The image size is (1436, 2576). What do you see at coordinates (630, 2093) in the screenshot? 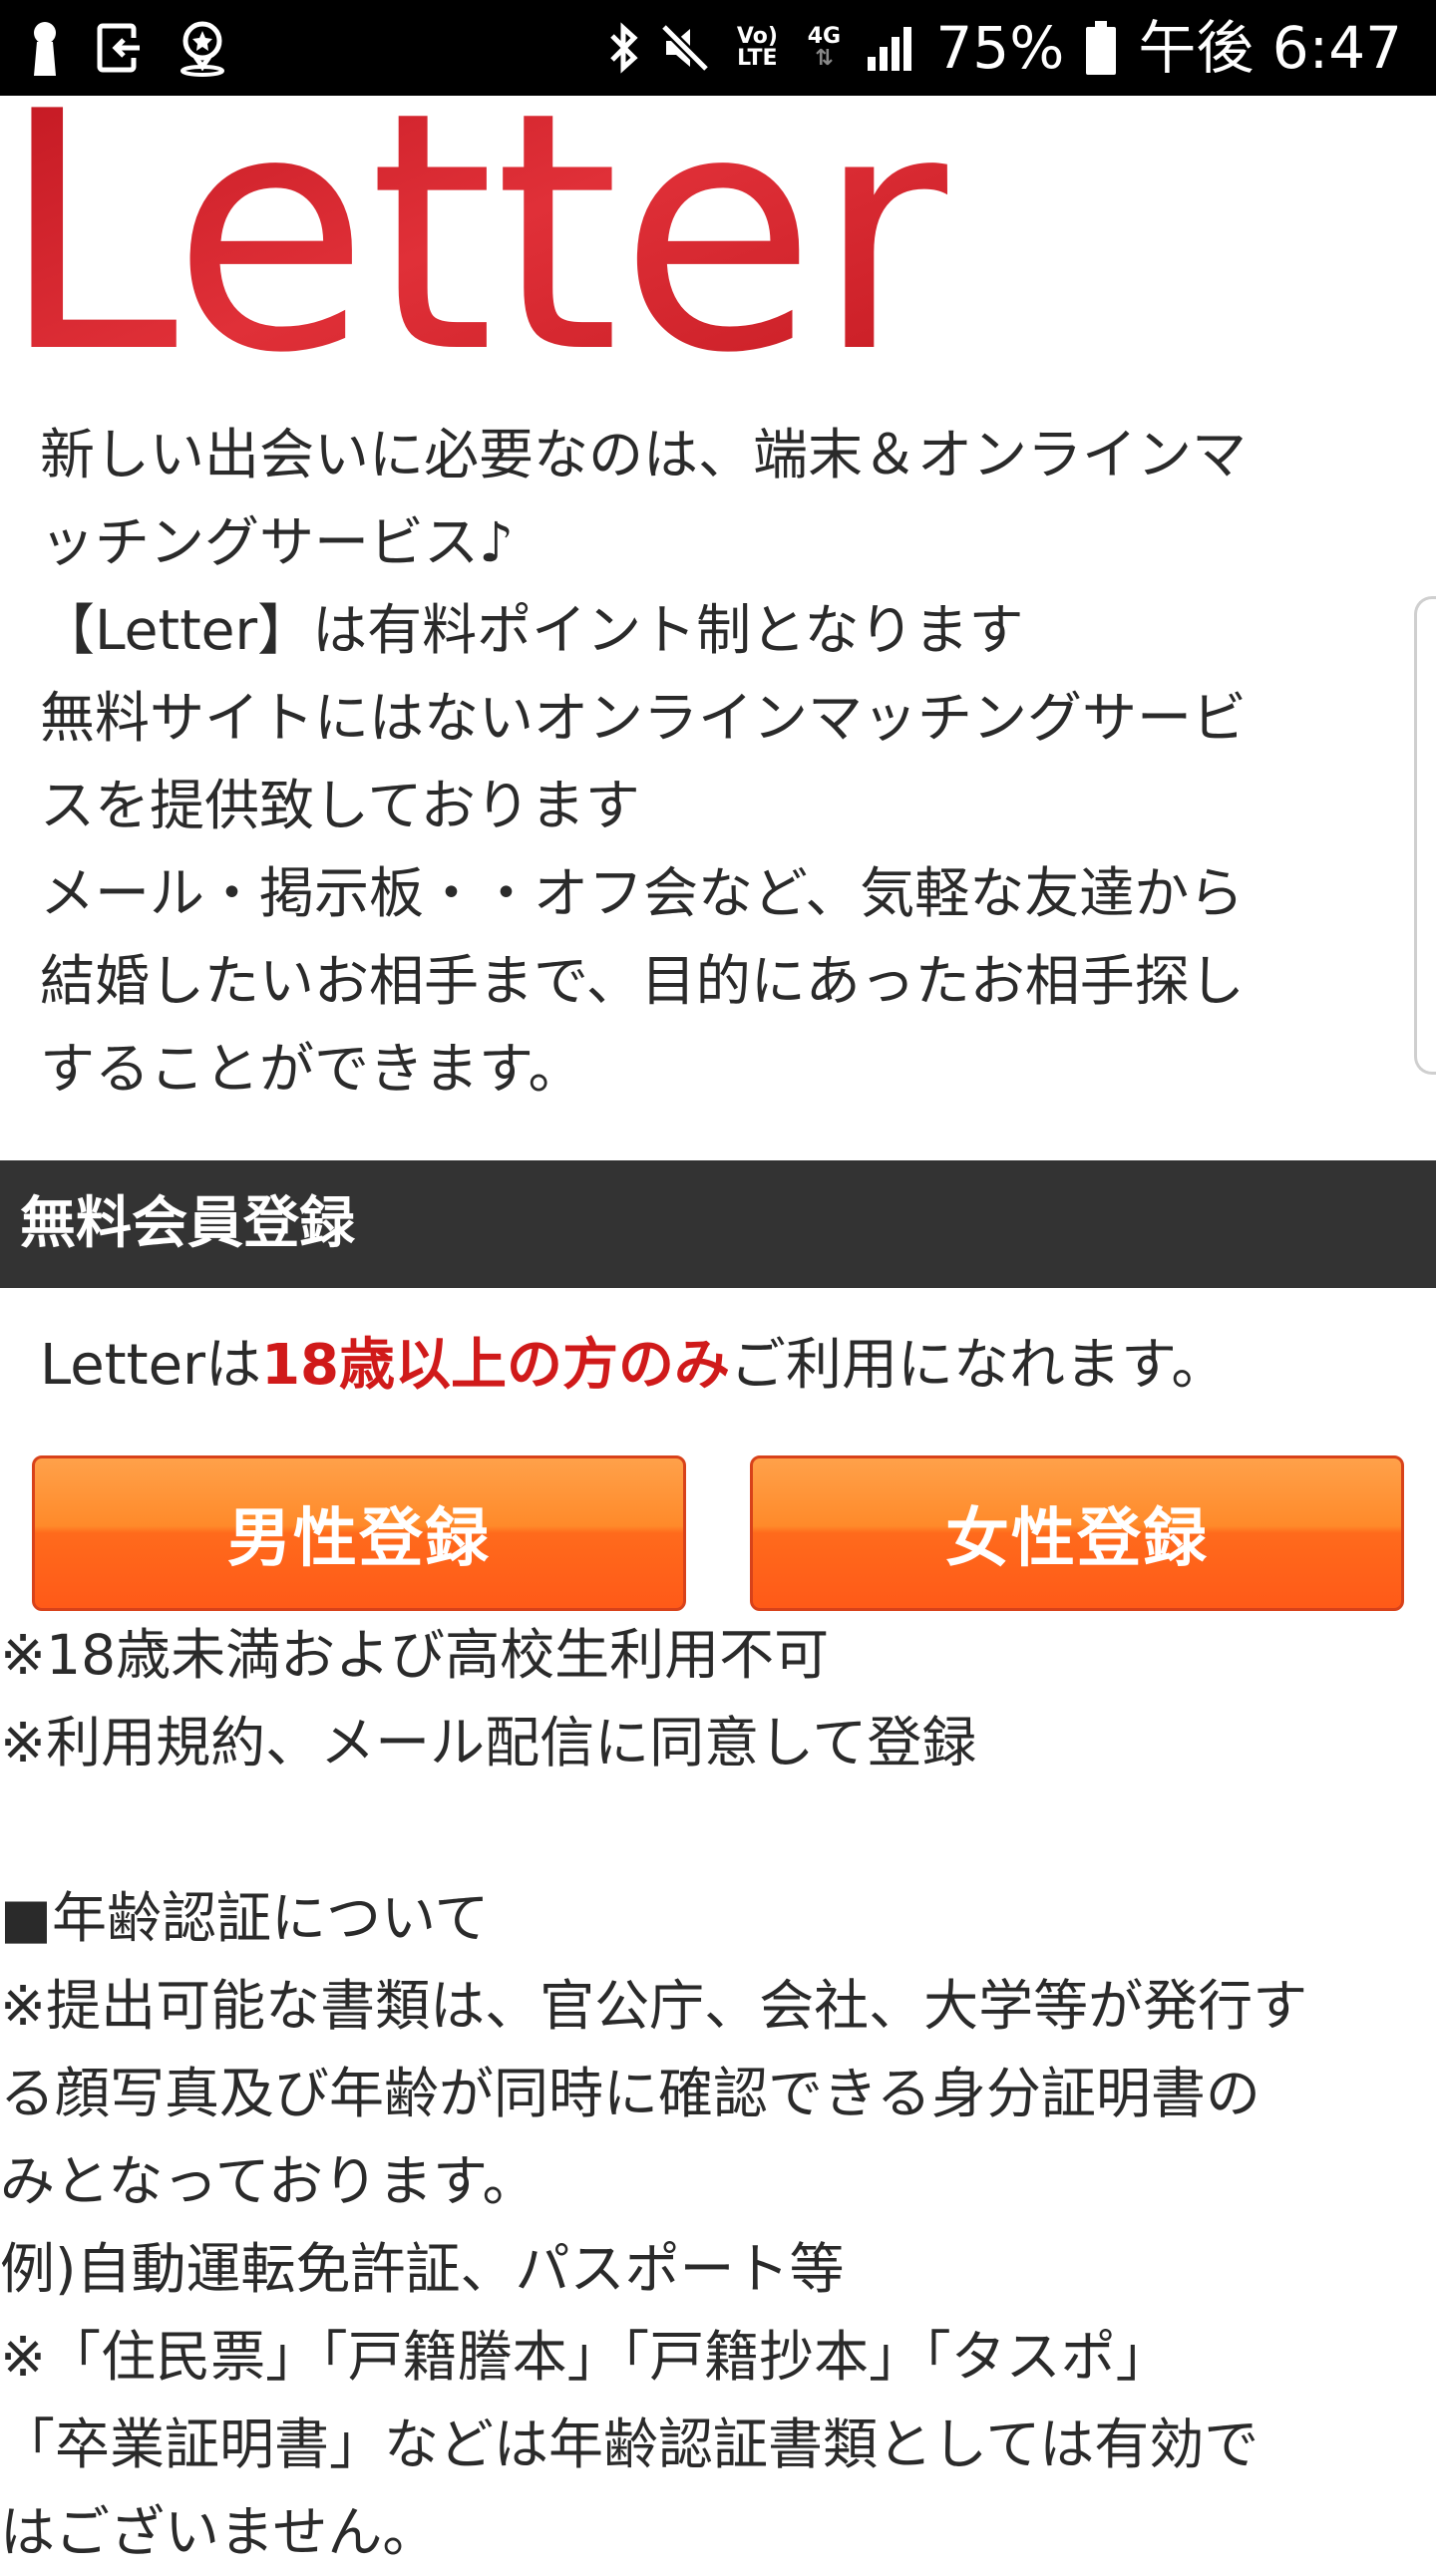
I see `note-line: る顔写真及び年齢が同時に確認できる身分証明書の` at bounding box center [630, 2093].